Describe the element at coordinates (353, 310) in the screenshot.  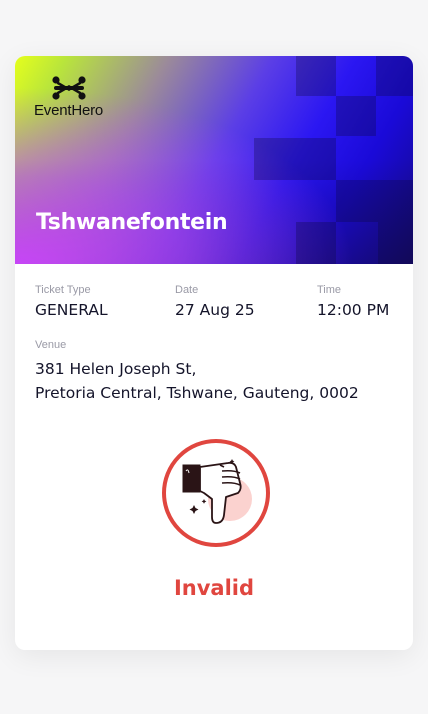
I see `time-value: 12:00 PM` at that location.